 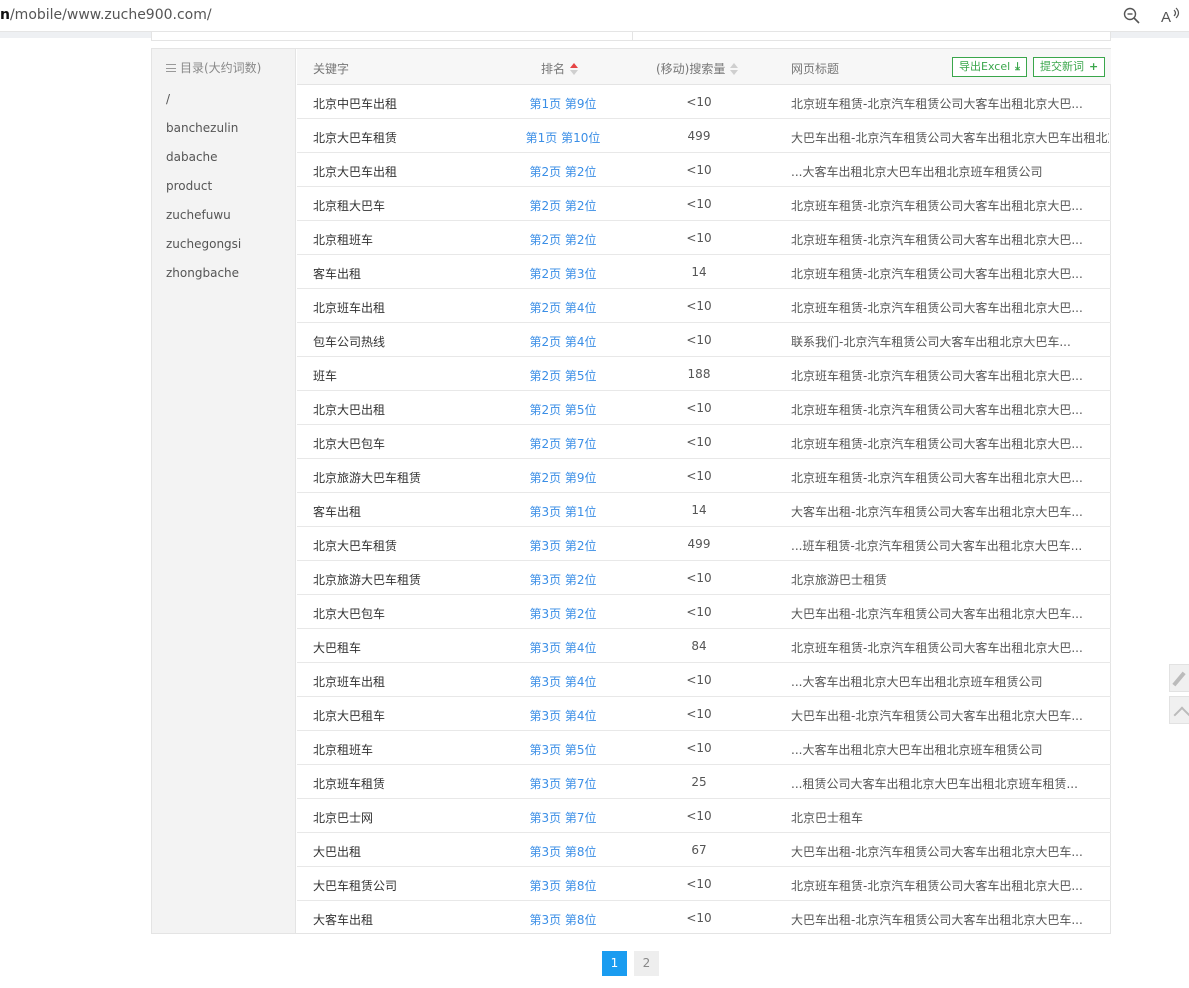 I want to click on browser-address-bar: n/mobile/www.zuche900.com/ A, so click(x=594, y=16).